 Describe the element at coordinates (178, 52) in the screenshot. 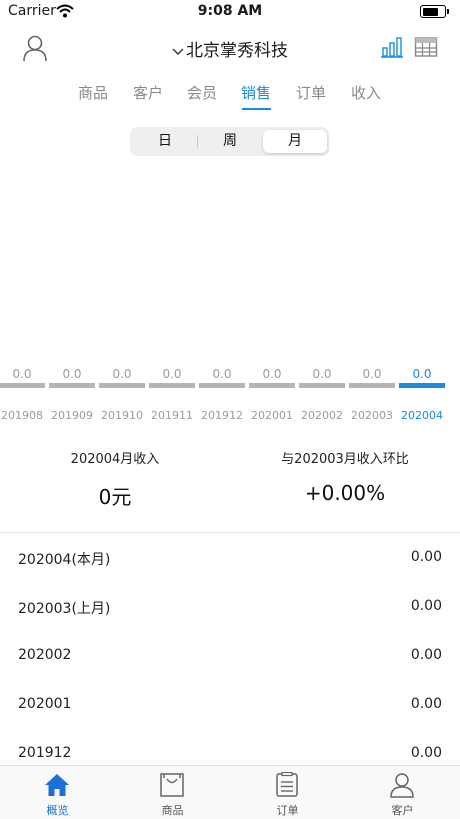

I see `chevron-down-icon` at that location.